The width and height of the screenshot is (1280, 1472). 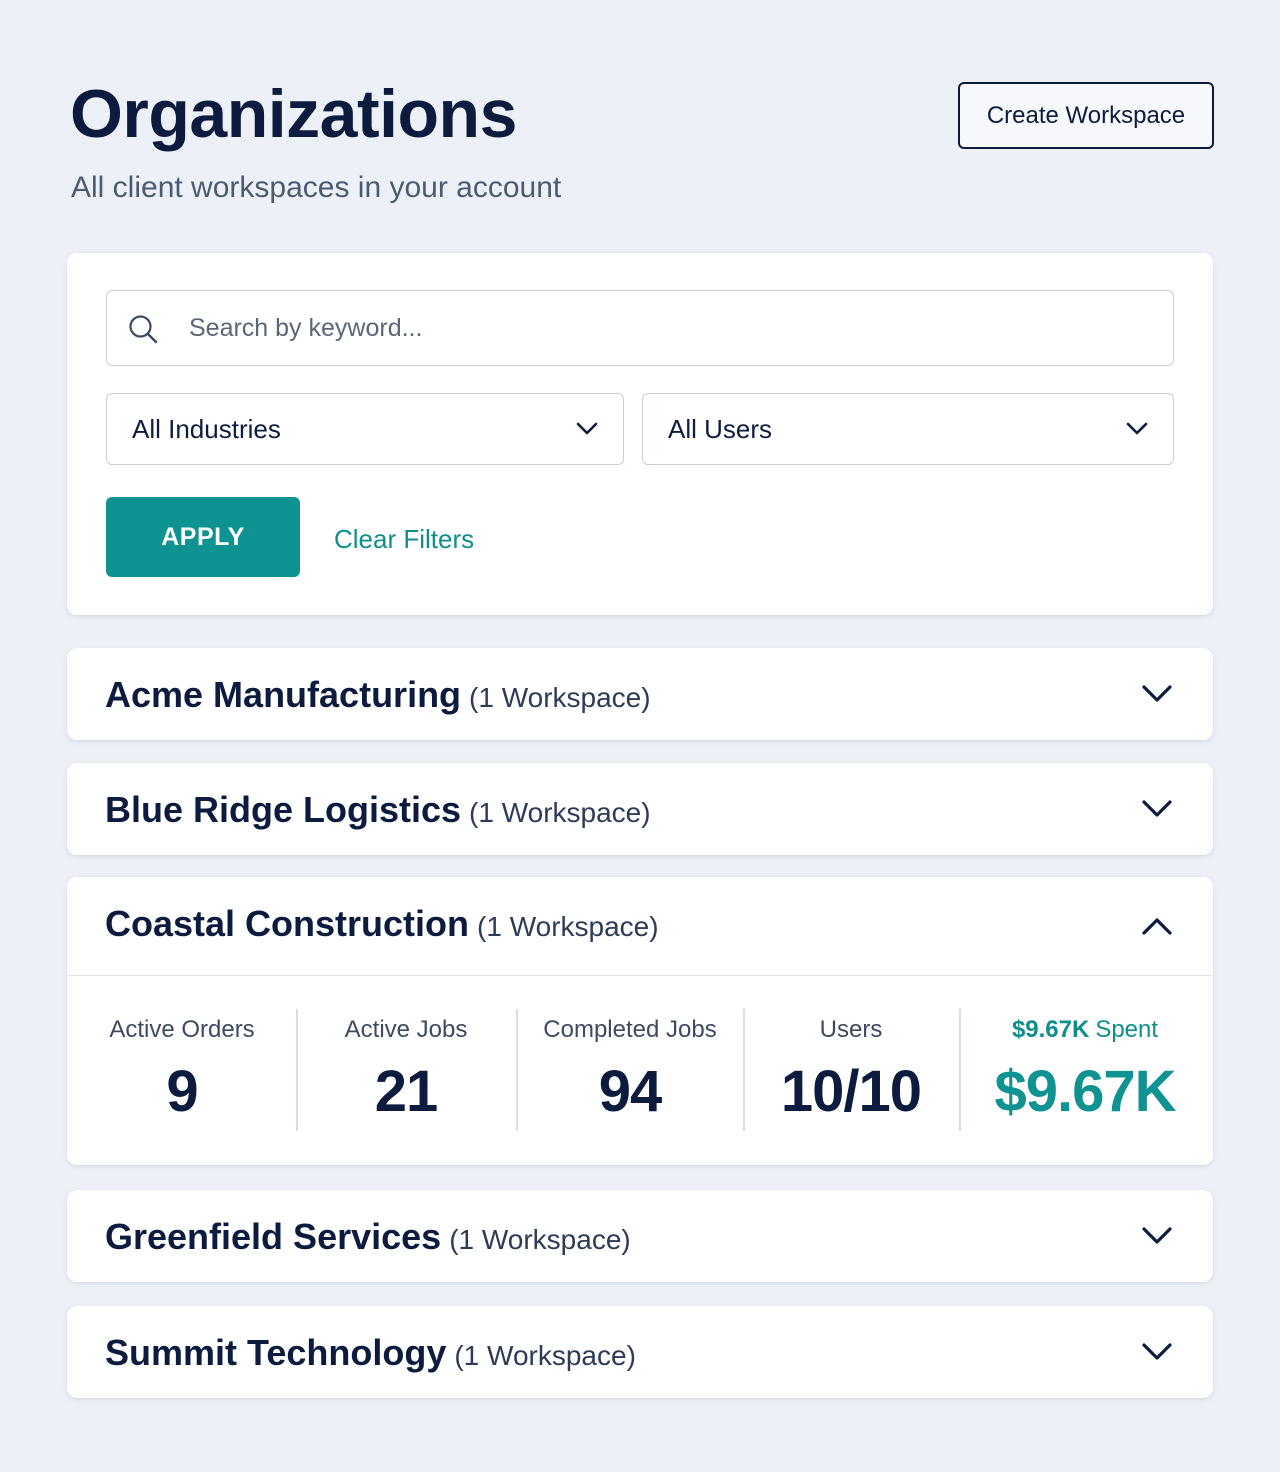 I want to click on org-header-acme-manufacturing: Acme Manufacturing (1 Workspace), so click(x=640, y=694).